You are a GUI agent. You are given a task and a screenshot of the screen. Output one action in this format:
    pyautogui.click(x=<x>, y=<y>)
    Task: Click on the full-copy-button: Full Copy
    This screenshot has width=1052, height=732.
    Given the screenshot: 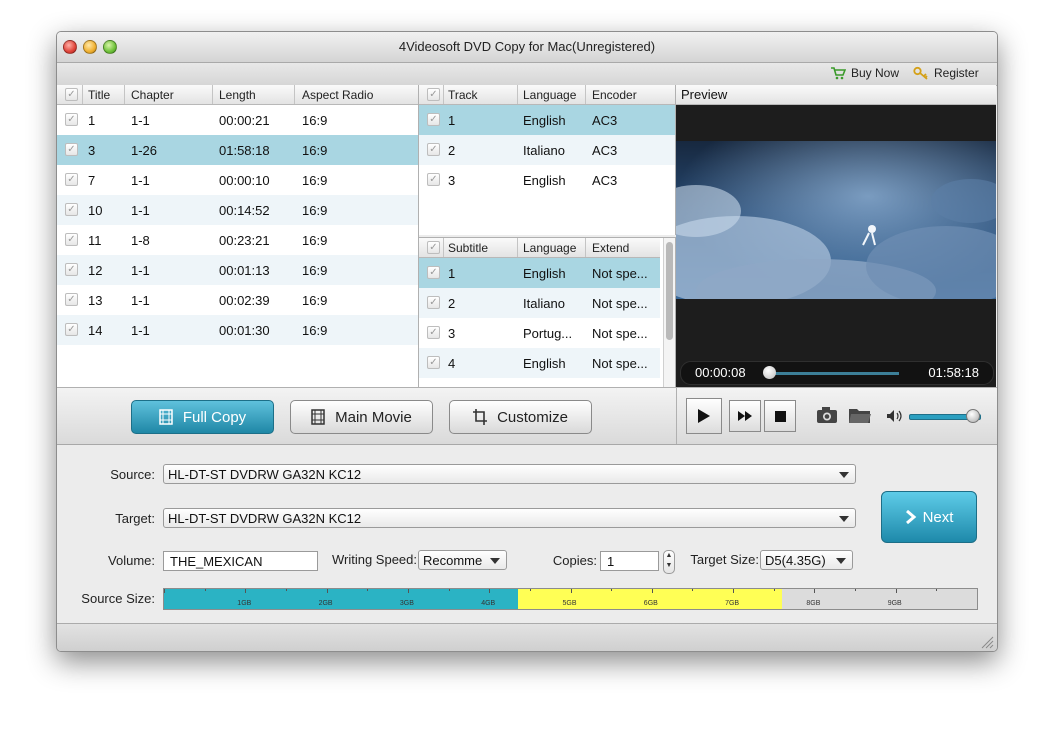 What is the action you would take?
    pyautogui.click(x=202, y=417)
    